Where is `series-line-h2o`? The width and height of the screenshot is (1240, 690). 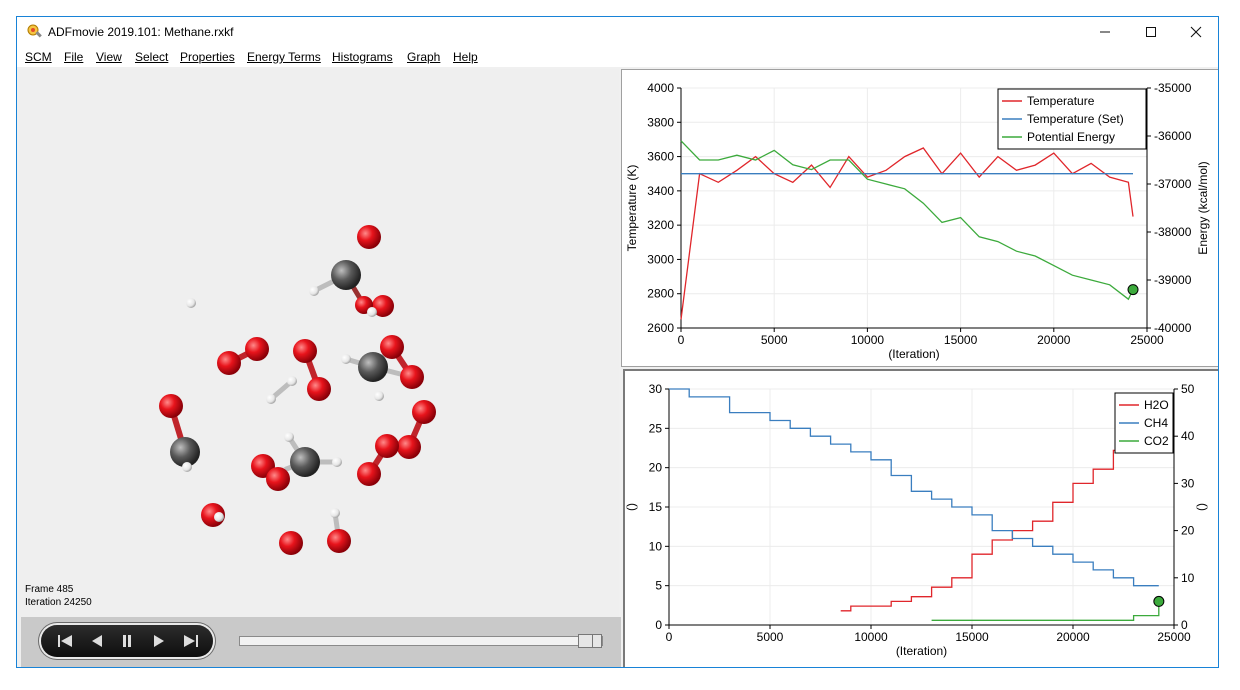
series-line-h2o is located at coordinates (1000, 519).